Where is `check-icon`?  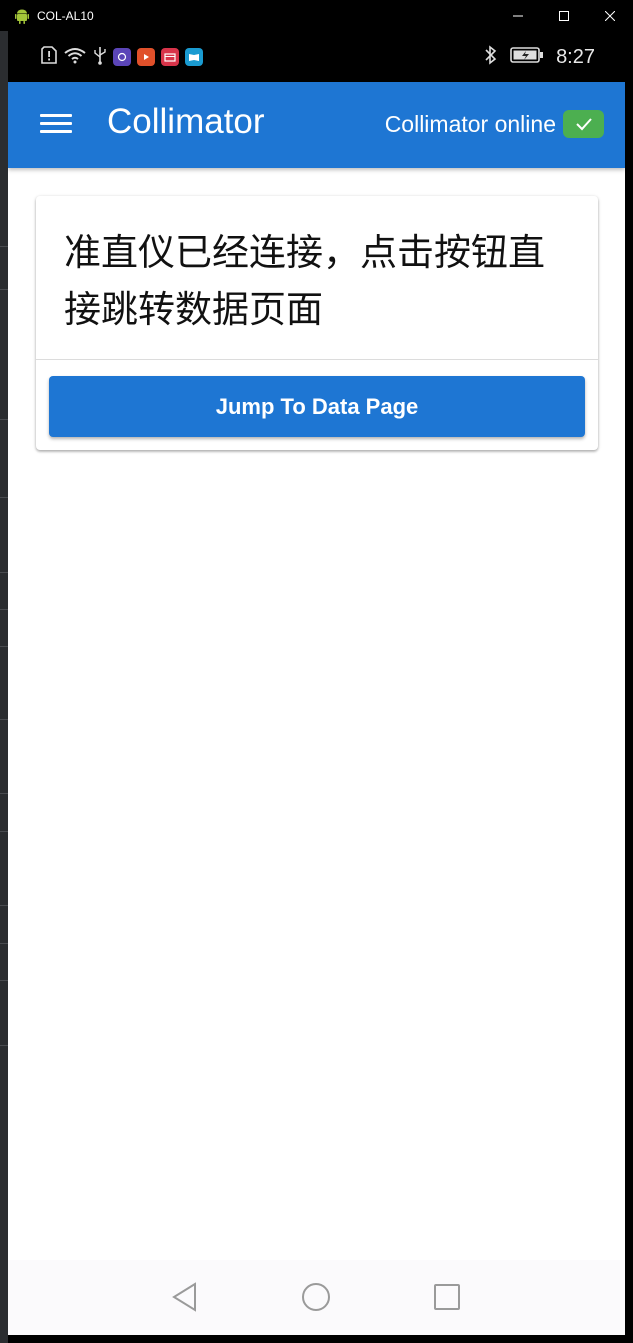 check-icon is located at coordinates (583, 124).